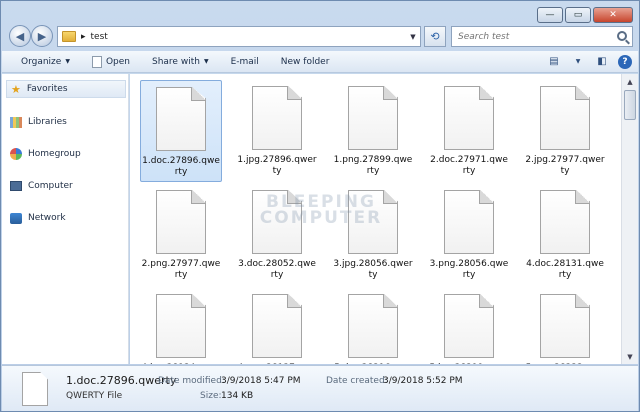 Image resolution: width=640 pixels, height=412 pixels. I want to click on search-box, so click(542, 36).